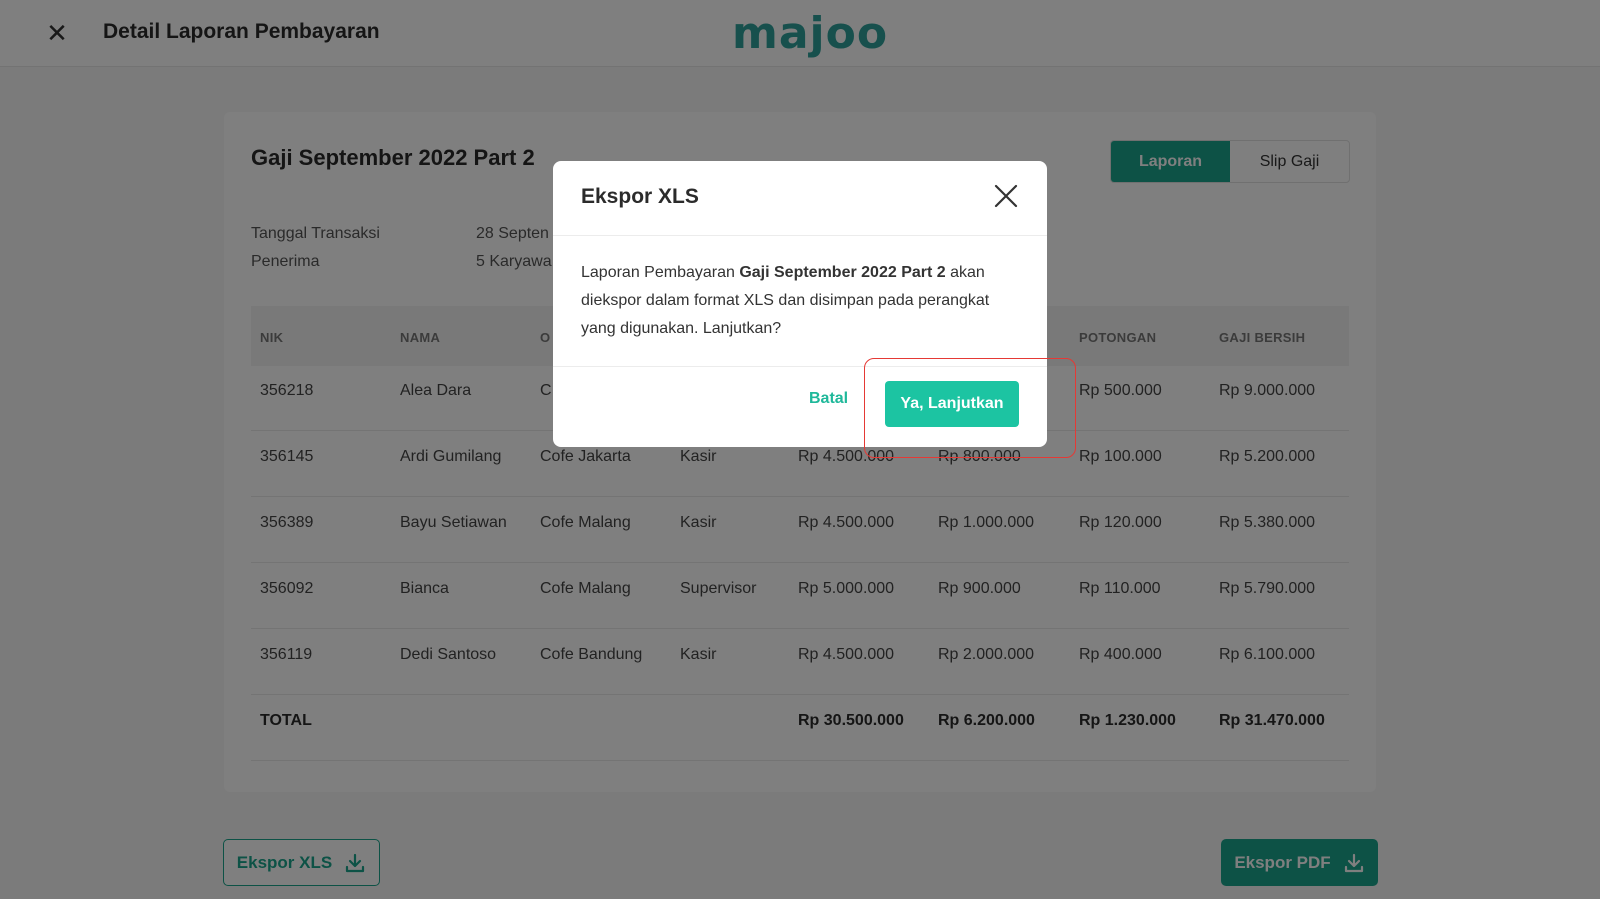  Describe the element at coordinates (640, 196) in the screenshot. I see `modal-title: Ekspor XLS` at that location.